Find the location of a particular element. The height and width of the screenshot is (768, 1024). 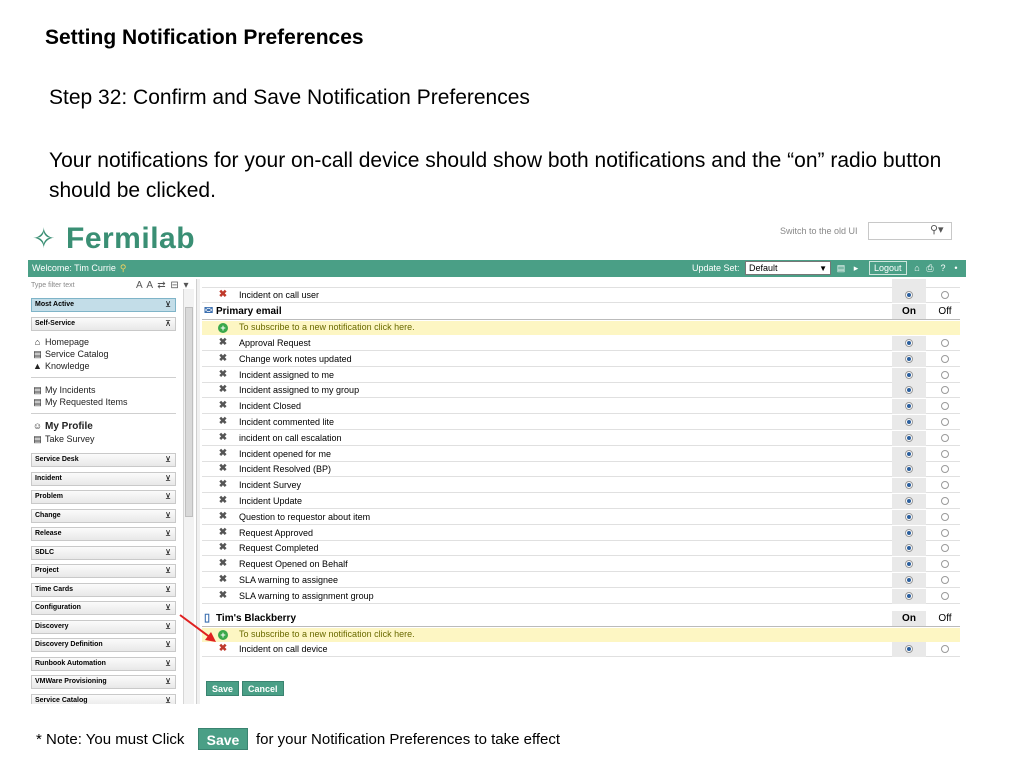

nav-section-configuration: Configuration ⊻ is located at coordinates (103, 608).